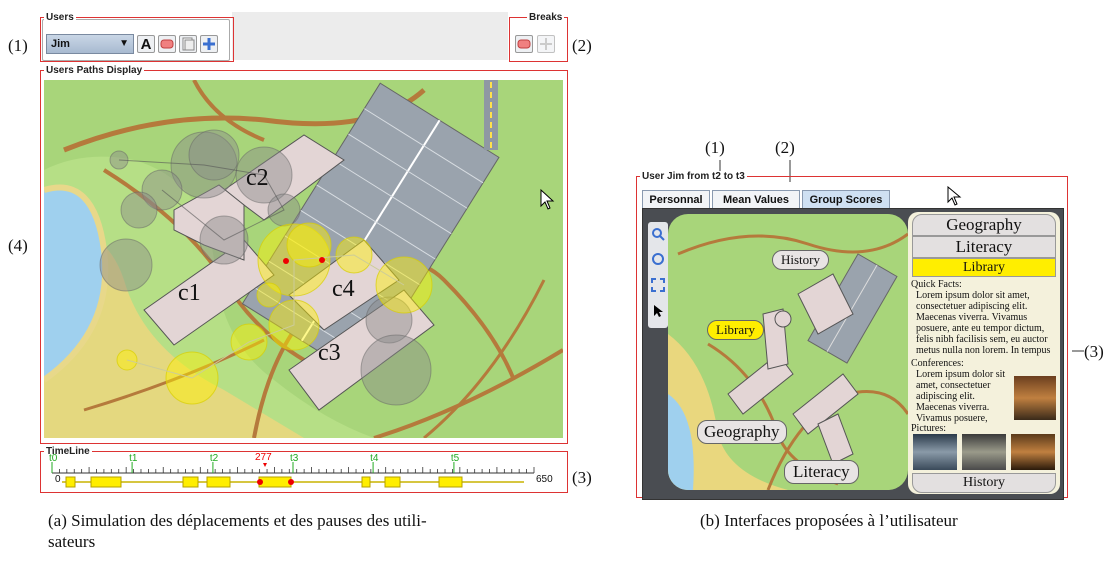  Describe the element at coordinates (984, 225) in the screenshot. I see `info-header-geography: Geography` at that location.